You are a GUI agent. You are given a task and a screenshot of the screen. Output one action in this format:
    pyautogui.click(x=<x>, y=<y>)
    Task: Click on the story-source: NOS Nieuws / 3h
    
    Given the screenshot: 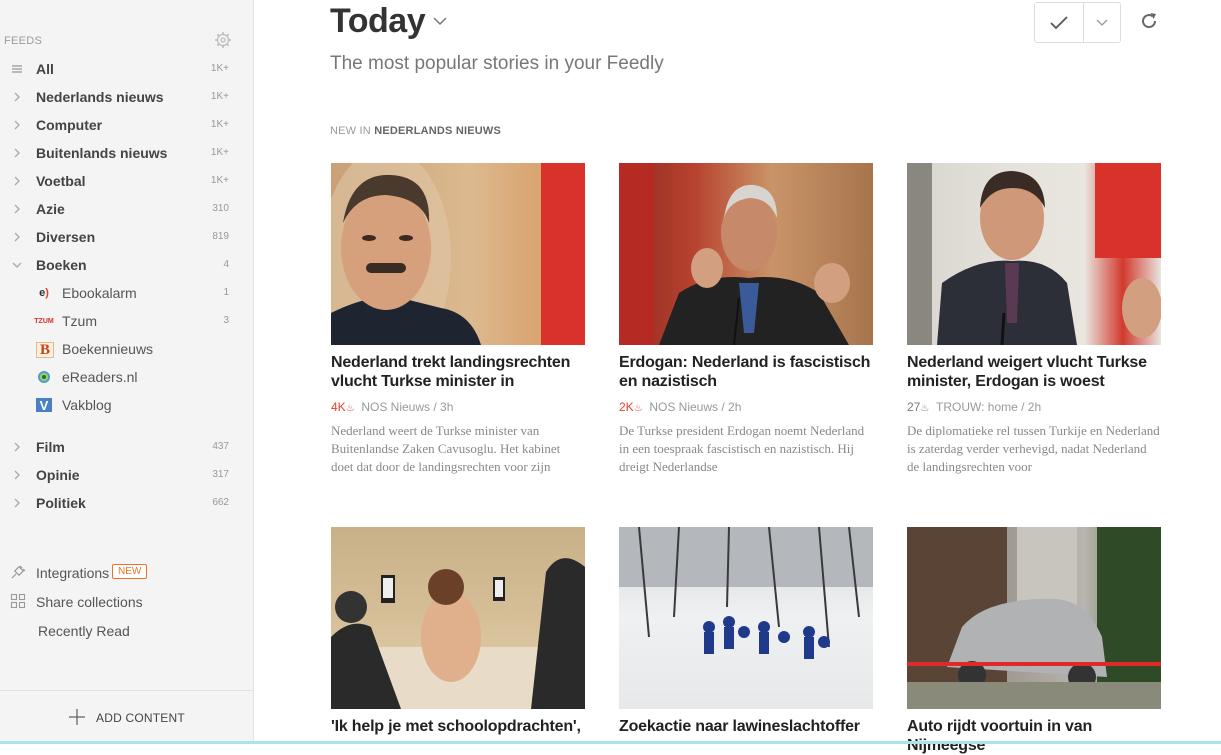 What is the action you would take?
    pyautogui.click(x=407, y=407)
    